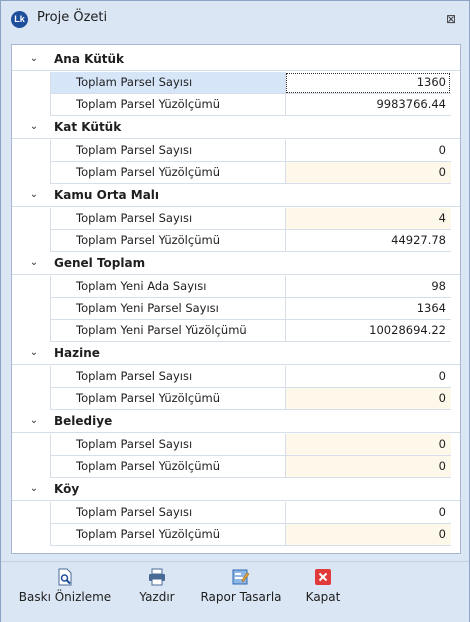 The image size is (470, 622). What do you see at coordinates (236, 264) in the screenshot?
I see `group-header-genel-toplam: ⌄ Genel Toplam` at bounding box center [236, 264].